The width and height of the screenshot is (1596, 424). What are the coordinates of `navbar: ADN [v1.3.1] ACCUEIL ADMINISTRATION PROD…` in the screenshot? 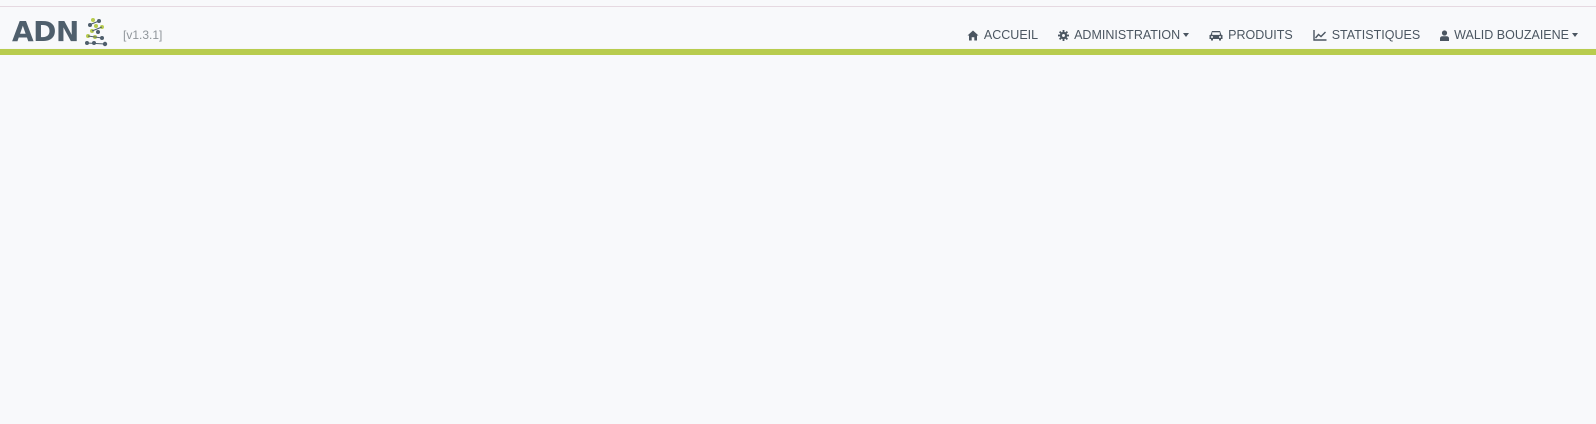 It's located at (798, 28).